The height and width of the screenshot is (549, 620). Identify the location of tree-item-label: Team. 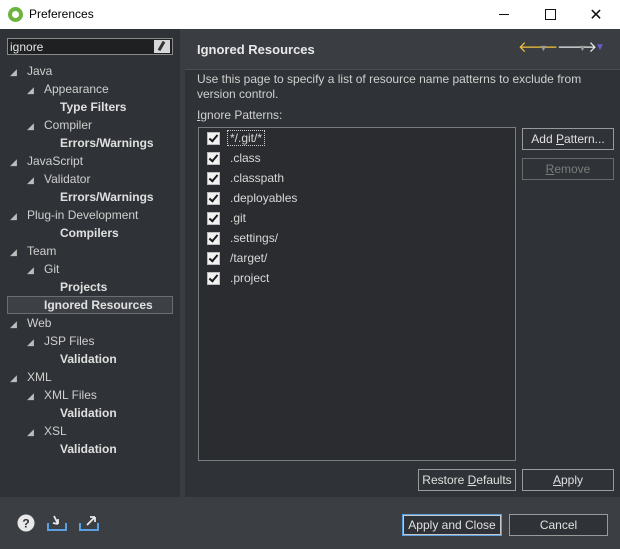
(42, 251).